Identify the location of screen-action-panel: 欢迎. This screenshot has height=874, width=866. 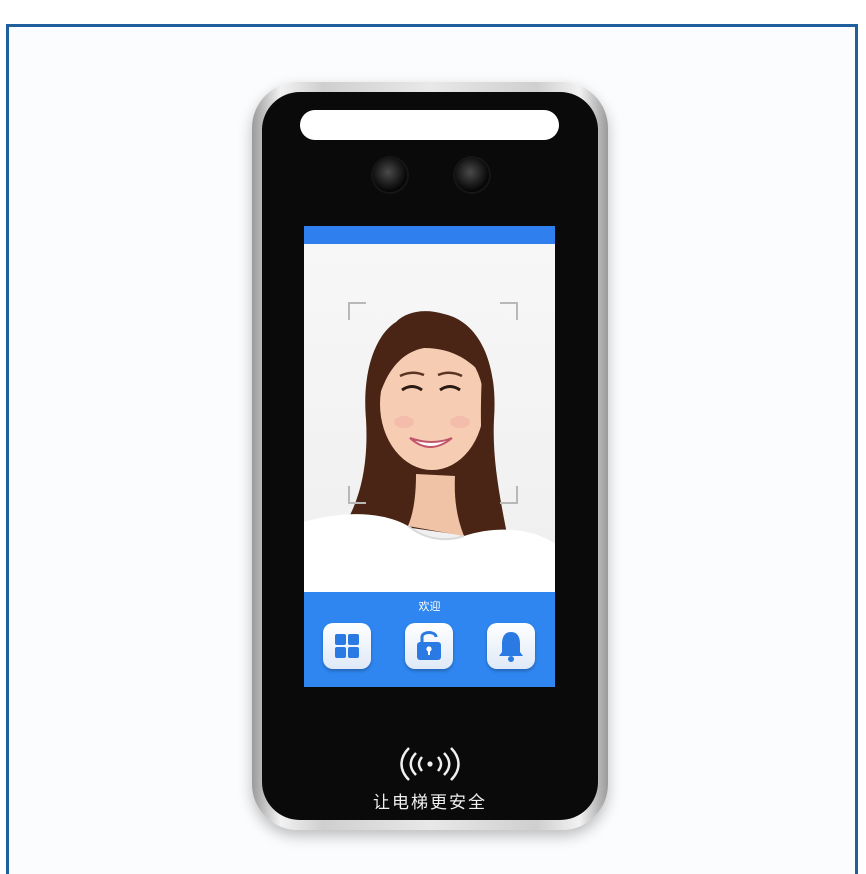
(429, 639).